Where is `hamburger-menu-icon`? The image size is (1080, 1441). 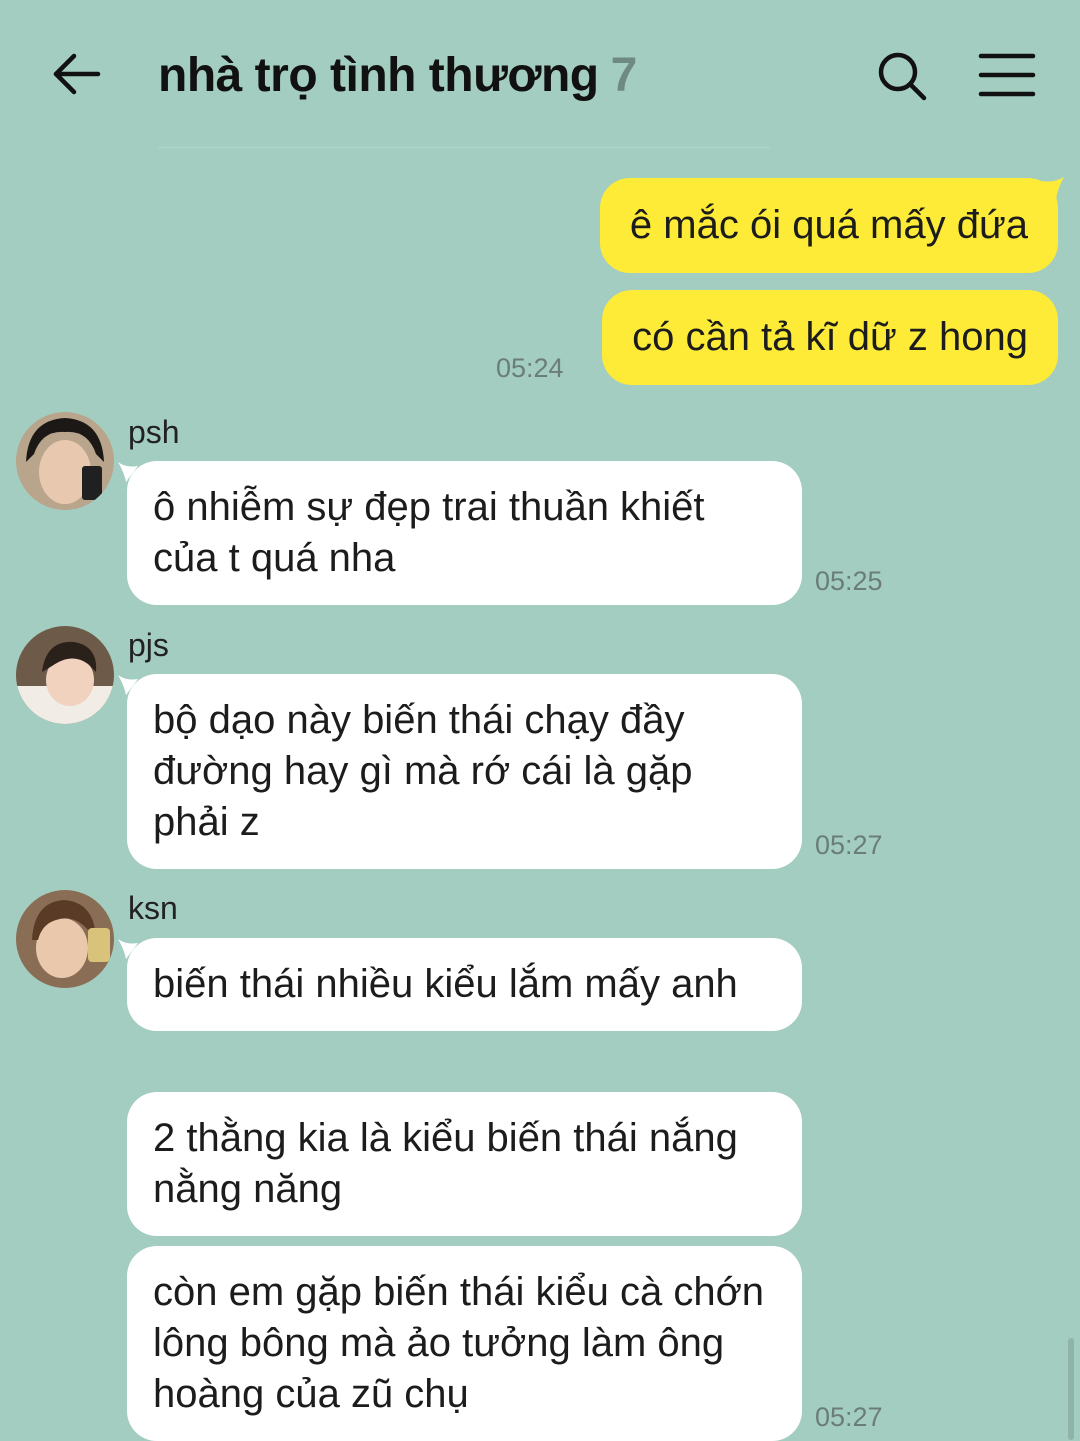
hamburger-menu-icon is located at coordinates (1007, 75).